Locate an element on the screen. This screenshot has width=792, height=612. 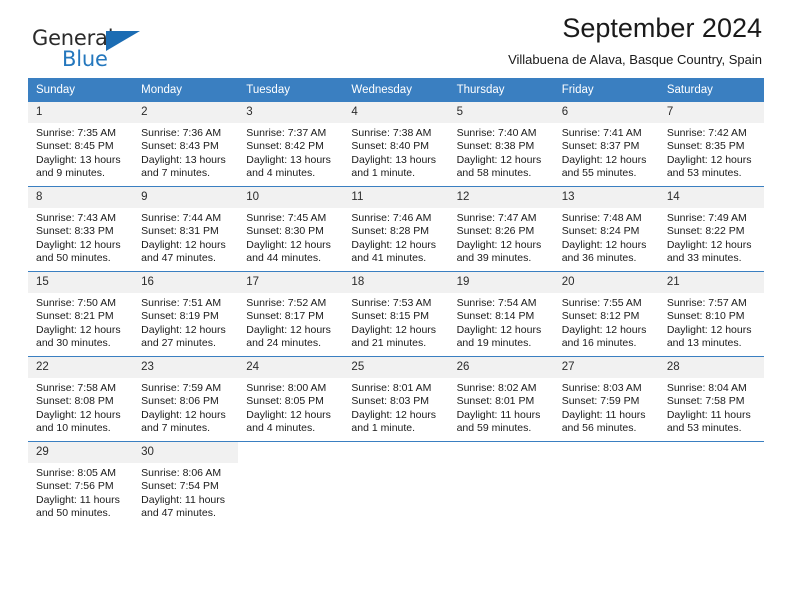
triangle-icon is located at coordinates (123, 41).